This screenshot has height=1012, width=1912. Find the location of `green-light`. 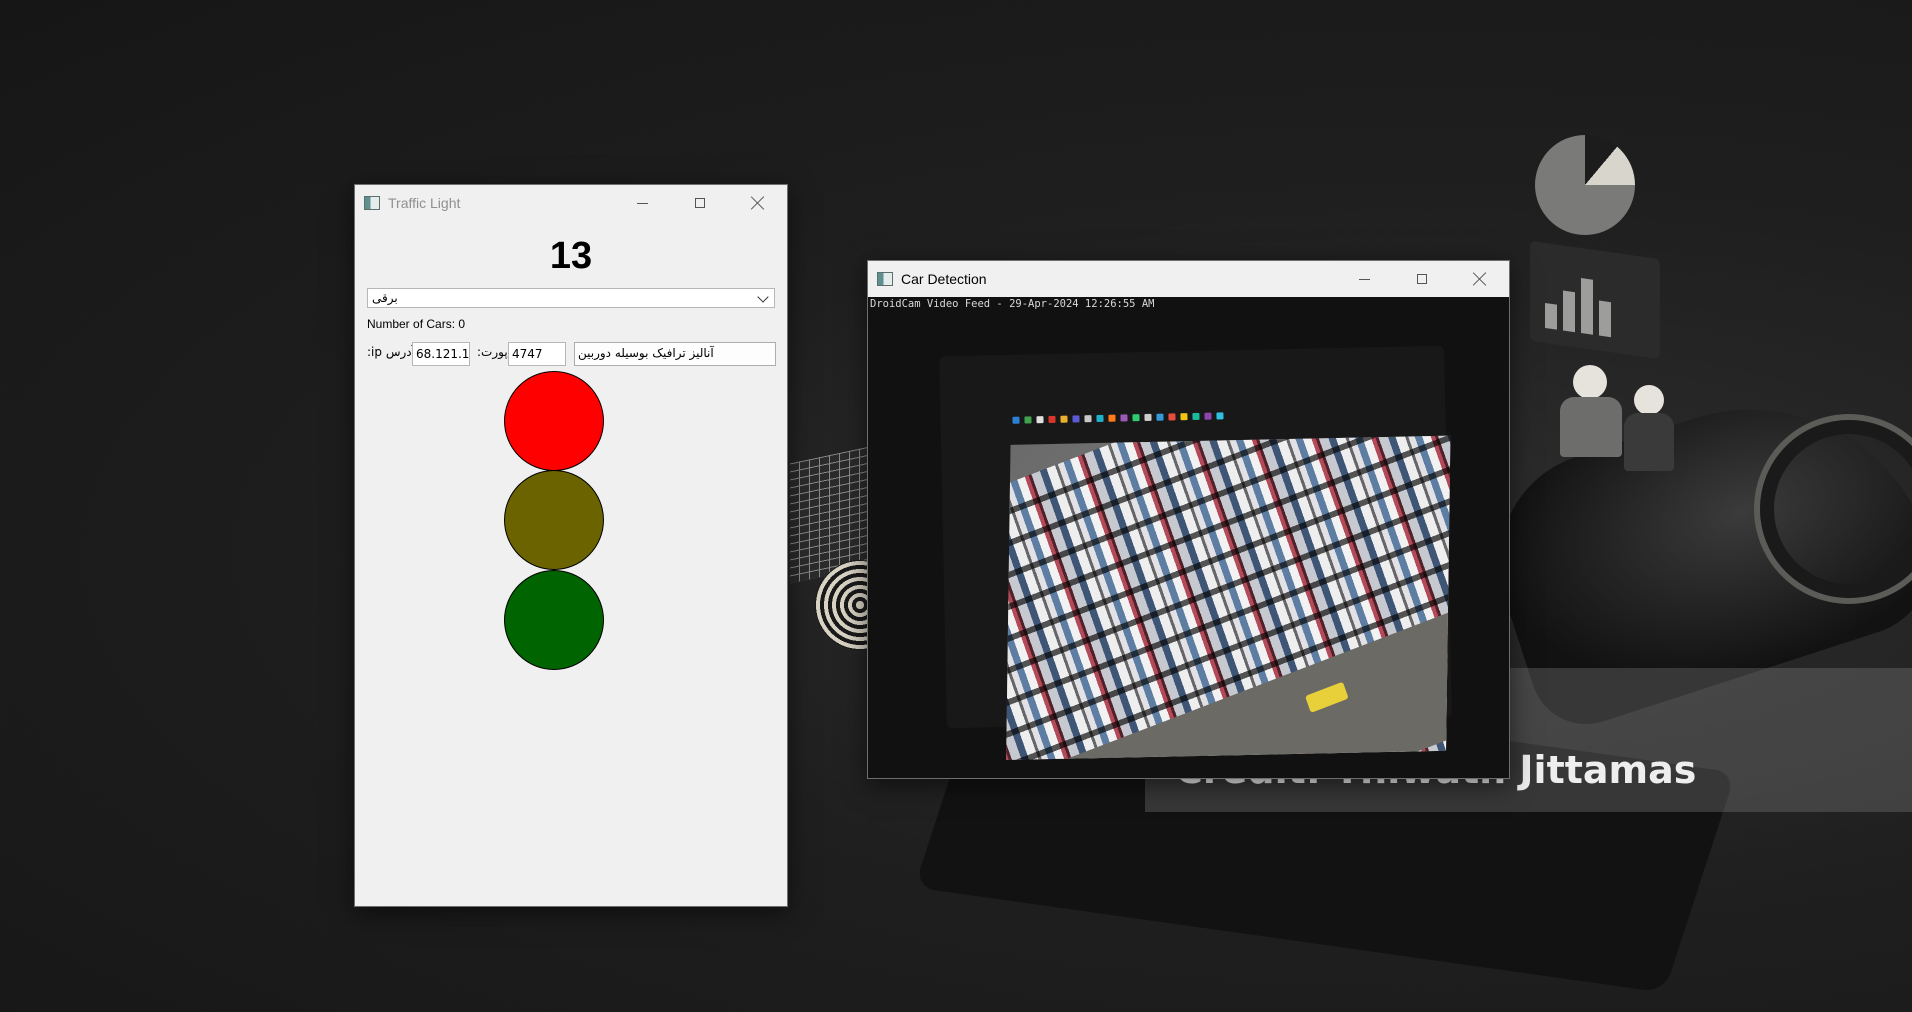

green-light is located at coordinates (554, 620).